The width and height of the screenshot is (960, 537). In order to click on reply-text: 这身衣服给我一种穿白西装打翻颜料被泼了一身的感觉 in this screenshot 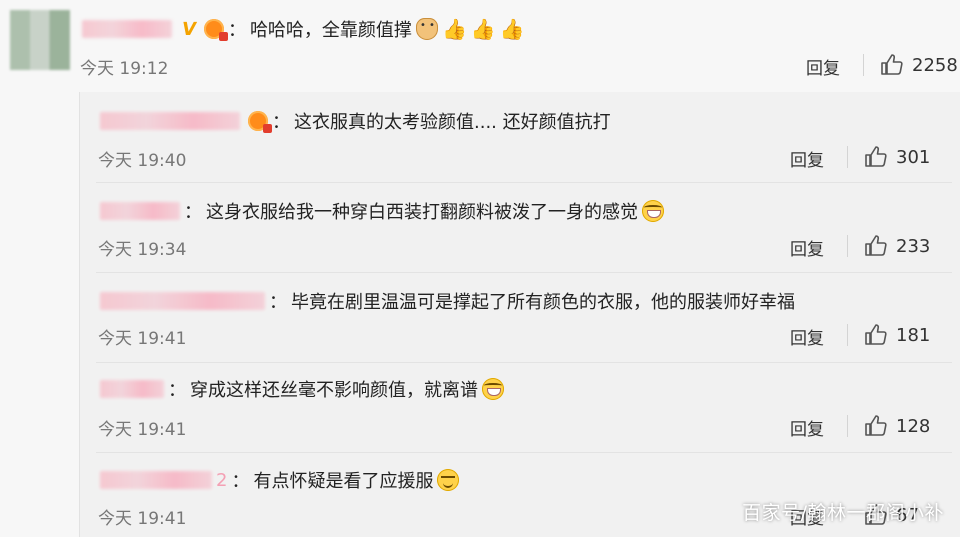, I will do `click(422, 212)`.